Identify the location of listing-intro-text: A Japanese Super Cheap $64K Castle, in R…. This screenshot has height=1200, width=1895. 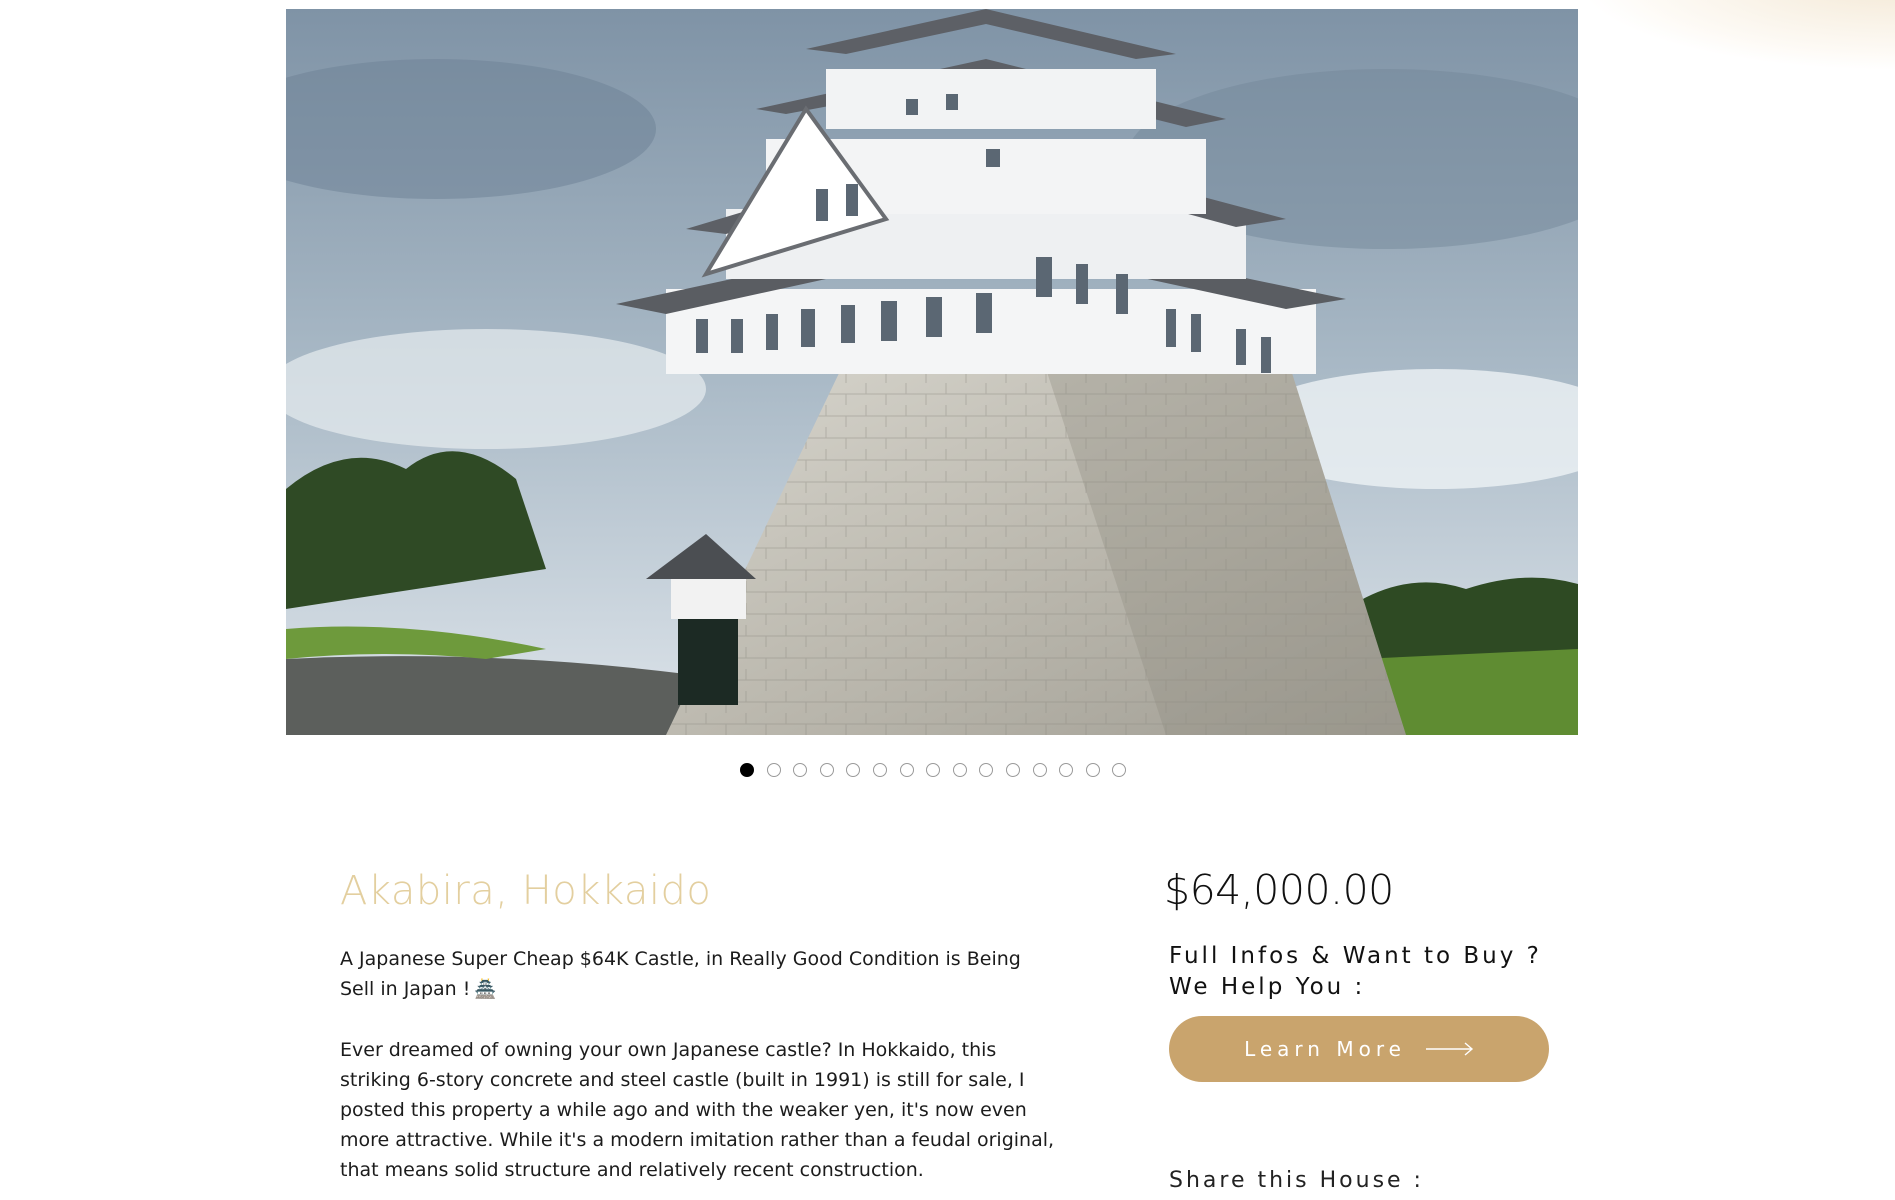
(680, 974).